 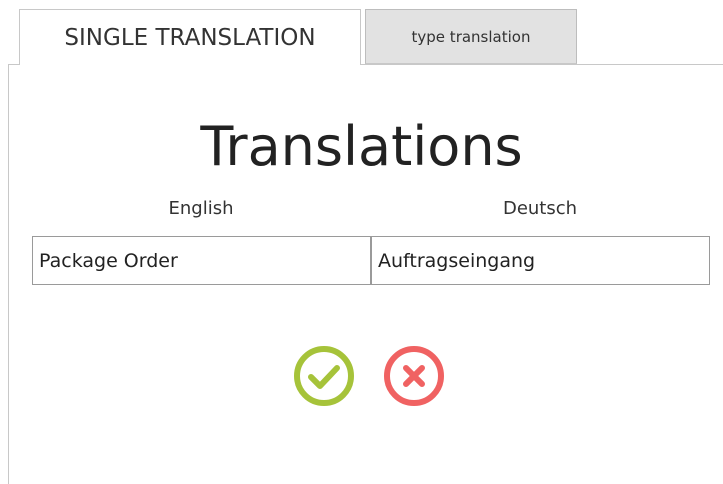 I want to click on tab-type-translation: type translation, so click(x=471, y=36).